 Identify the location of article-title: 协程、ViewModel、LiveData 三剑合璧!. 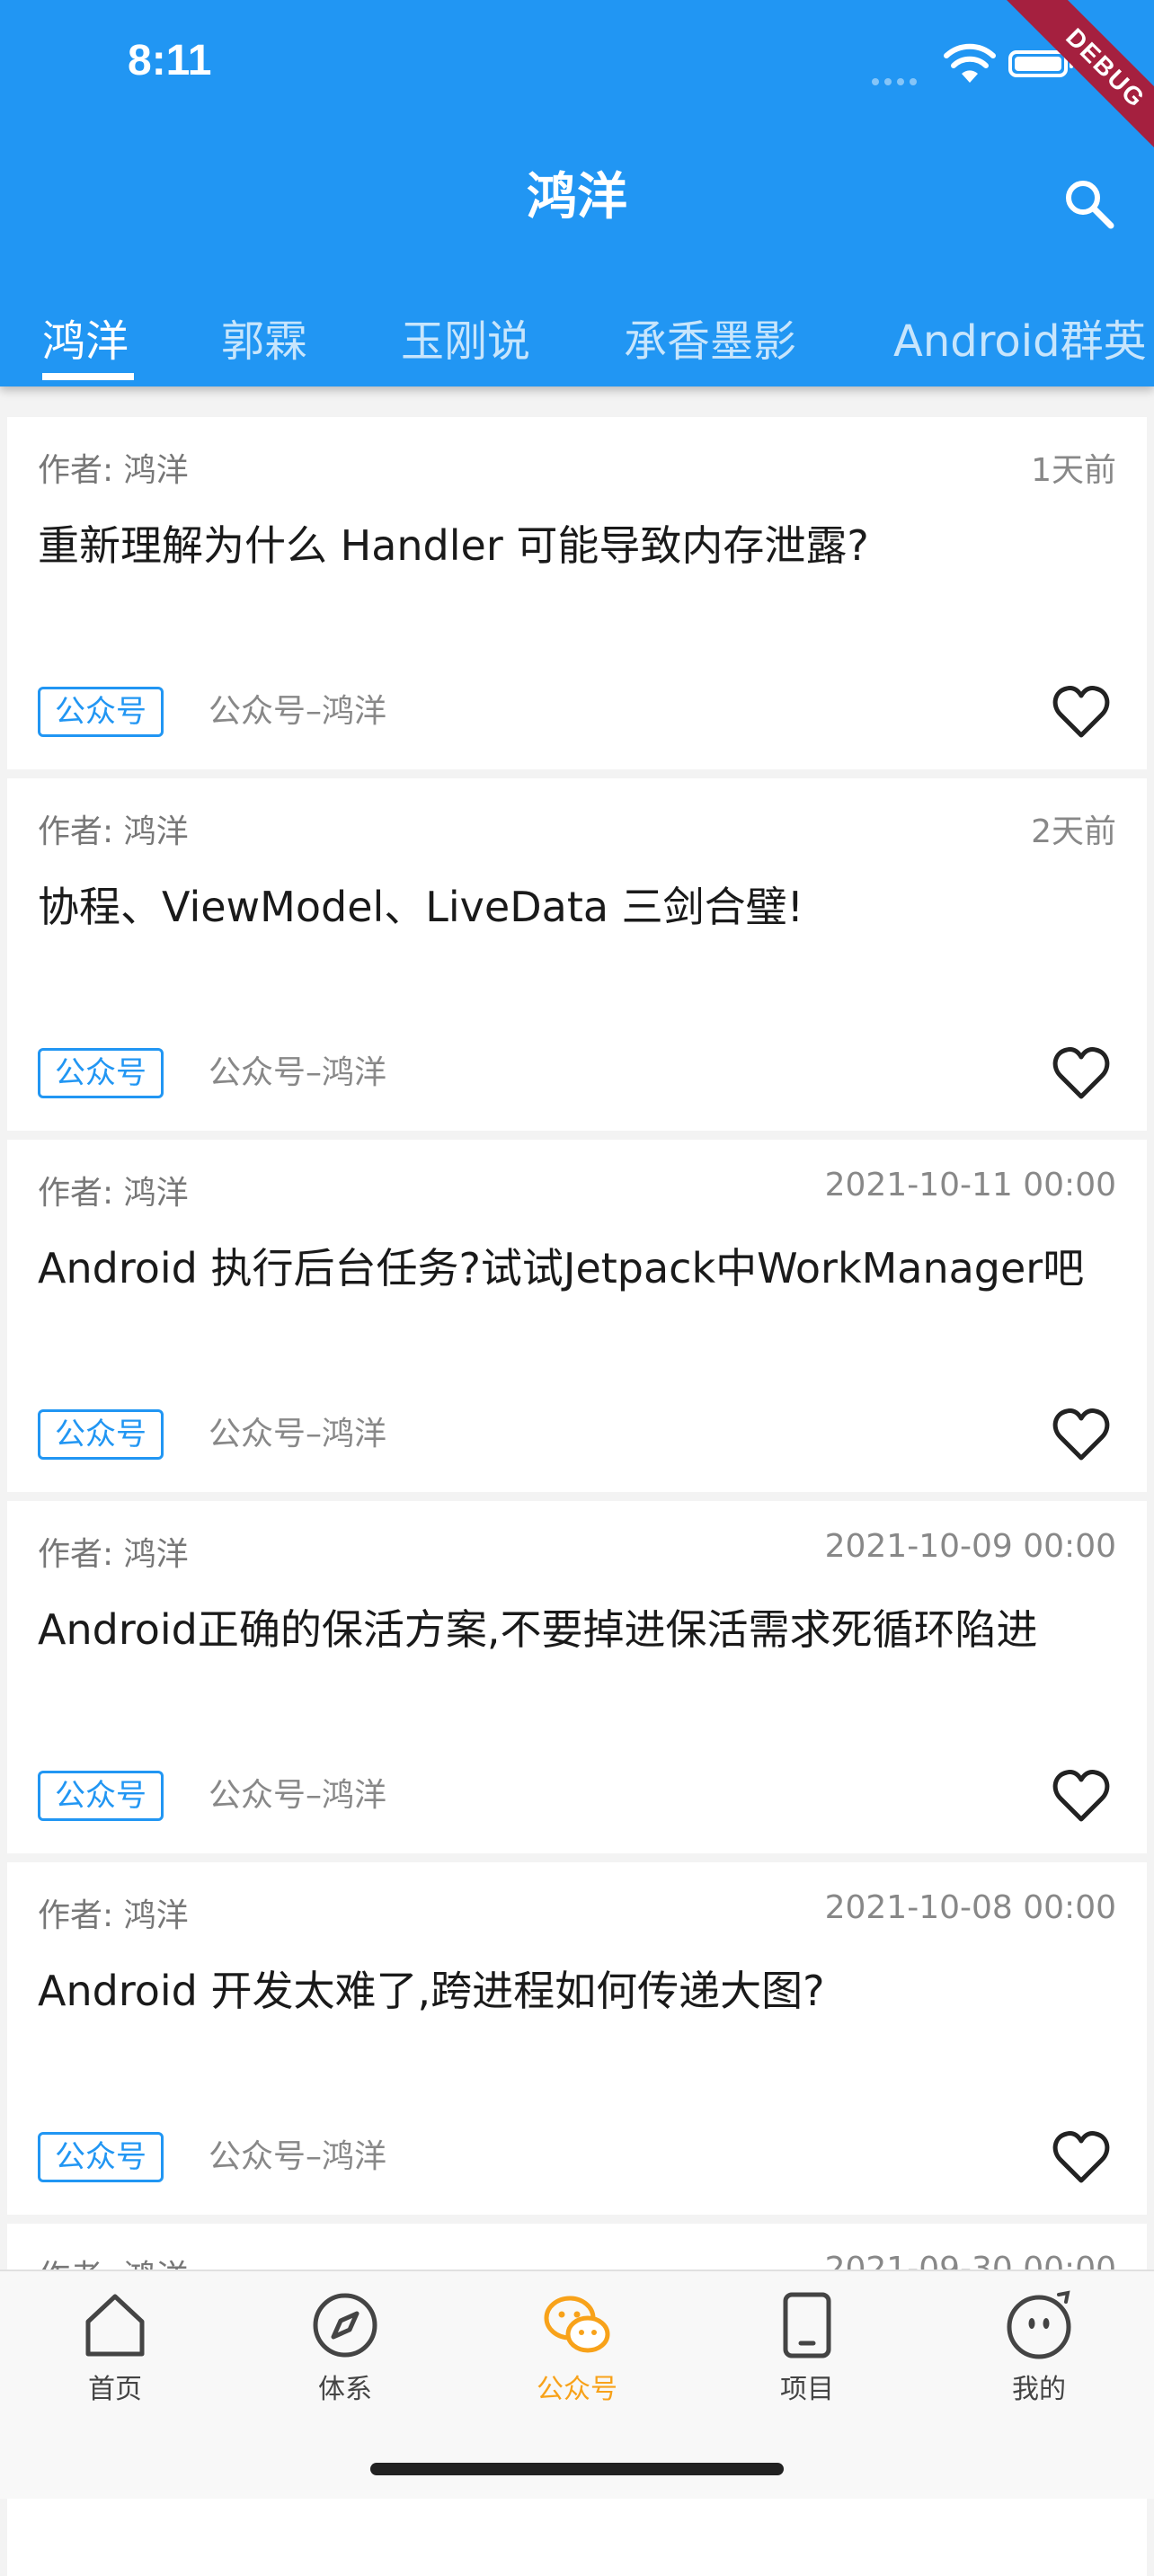
(577, 907).